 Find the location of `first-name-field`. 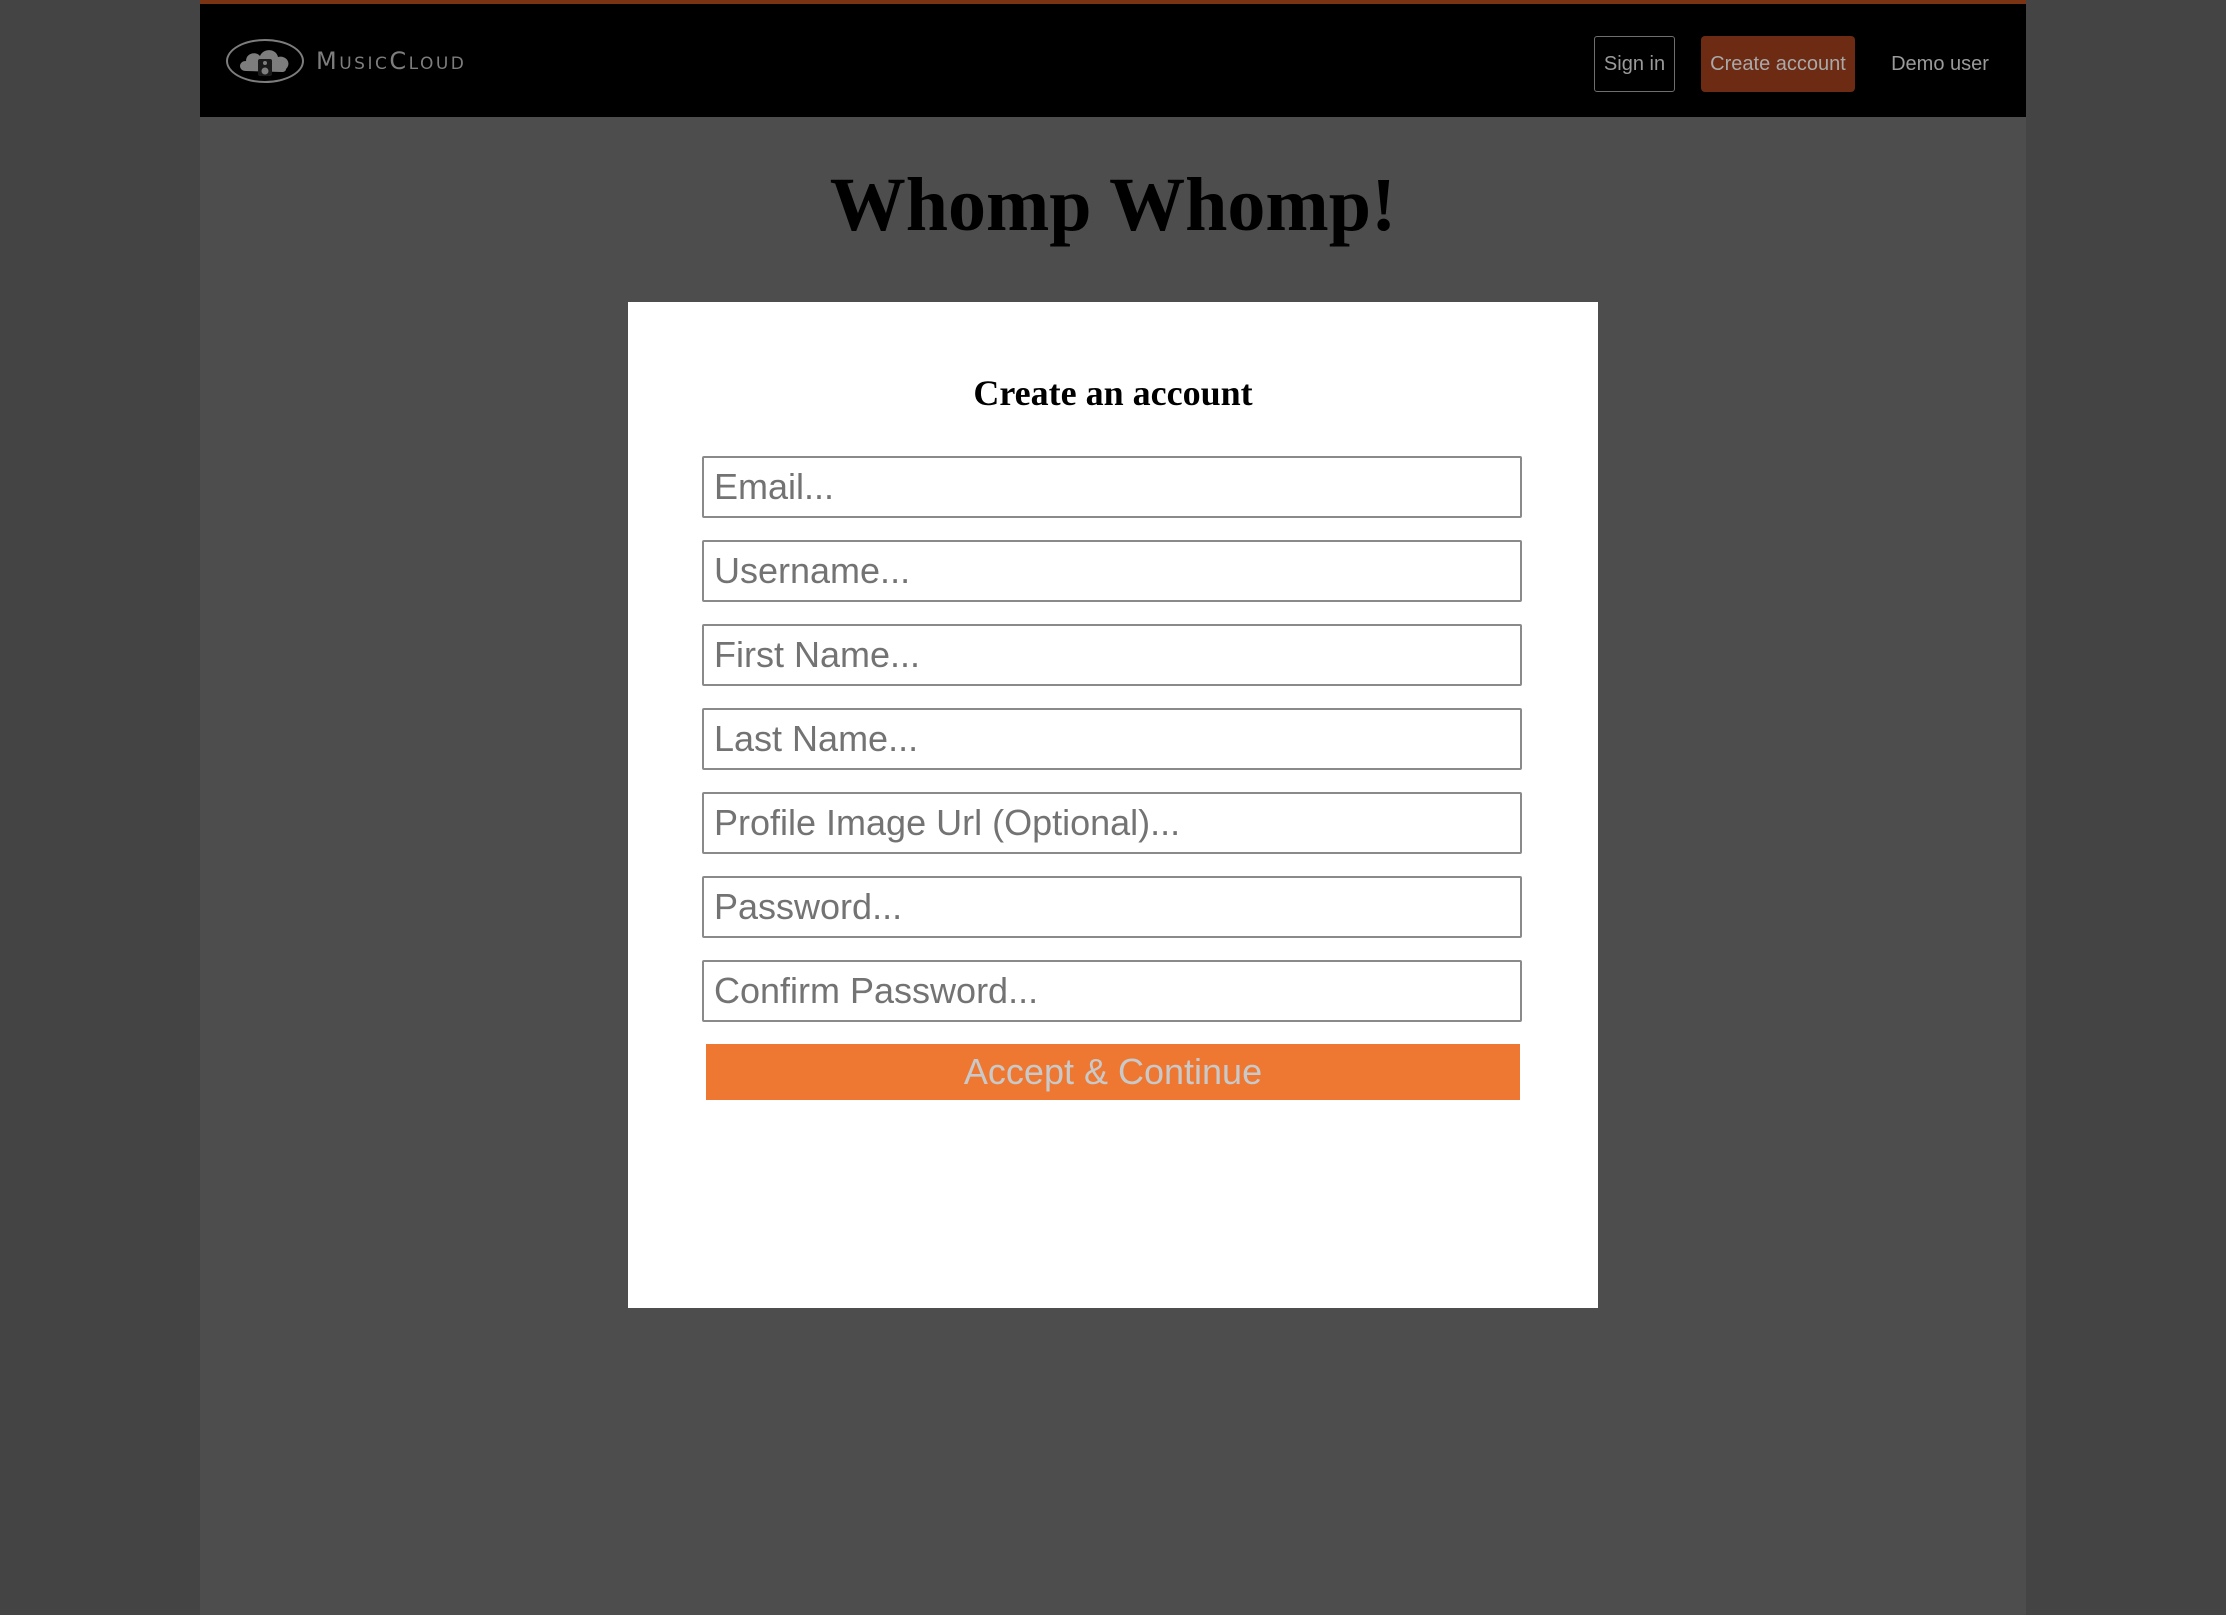

first-name-field is located at coordinates (1112, 655).